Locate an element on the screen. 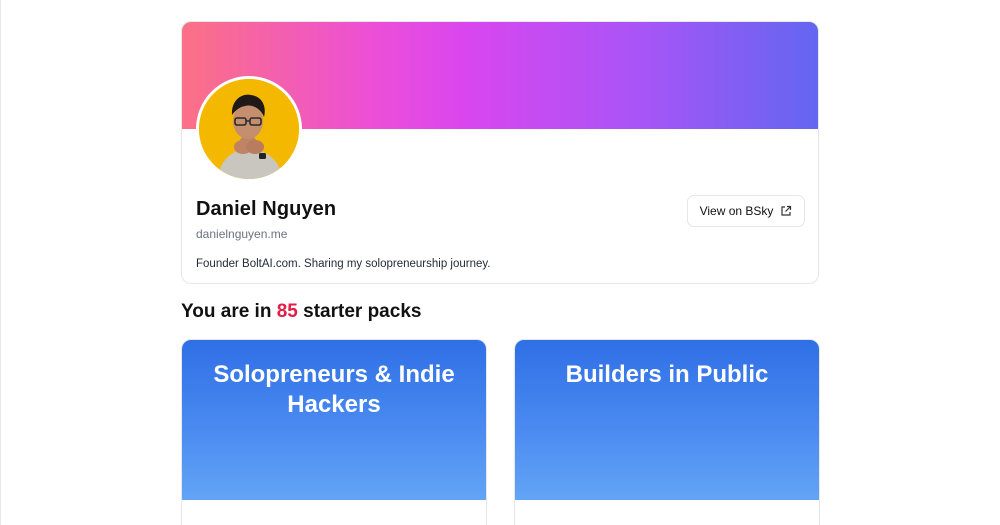 This screenshot has height=525, width=1000. heading-suffix: starter packs is located at coordinates (359, 311).